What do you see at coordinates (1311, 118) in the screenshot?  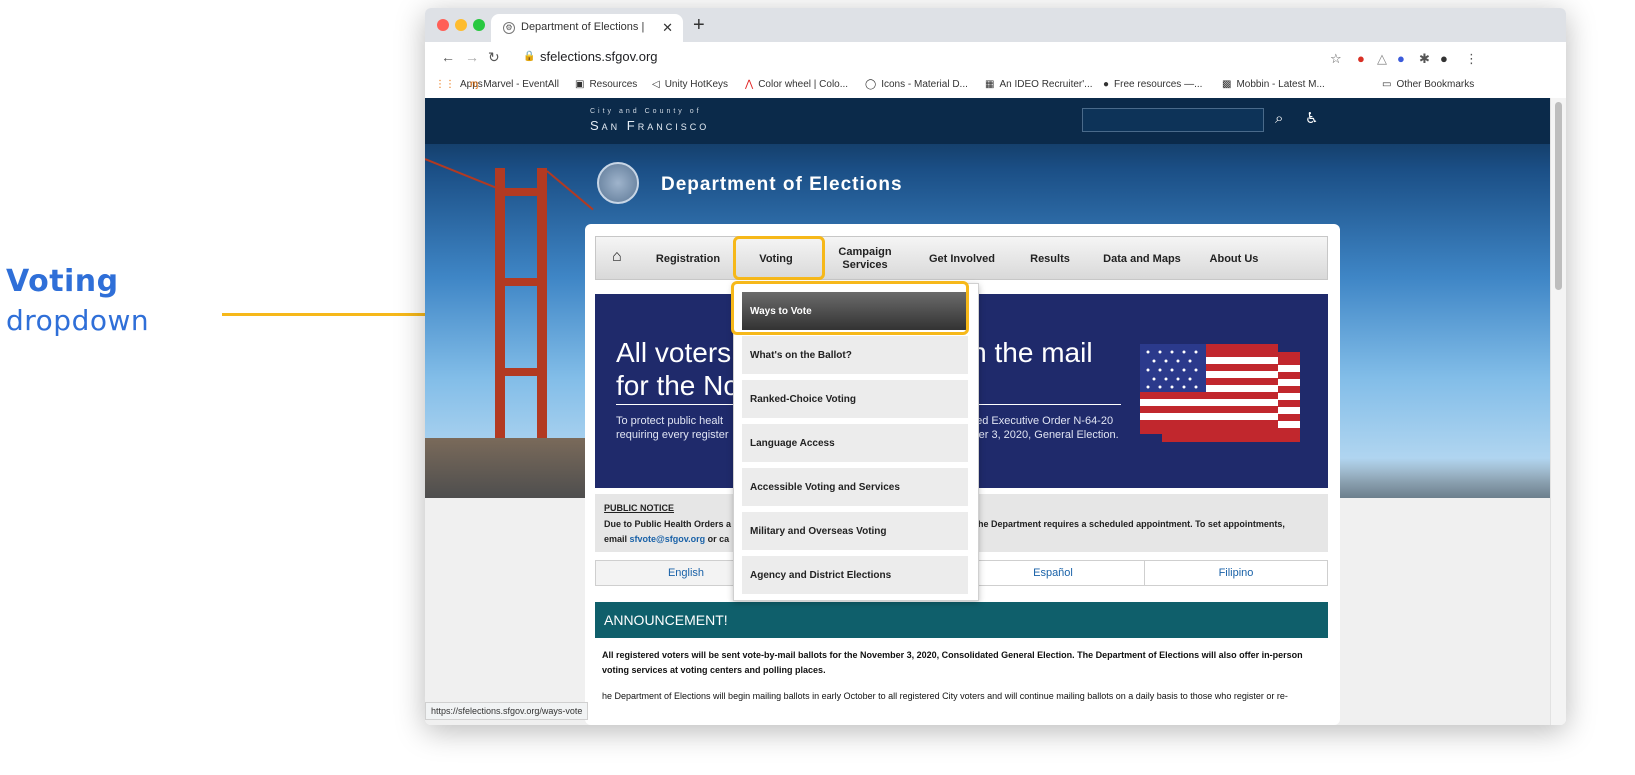 I see `accessibility-icon: ♿` at bounding box center [1311, 118].